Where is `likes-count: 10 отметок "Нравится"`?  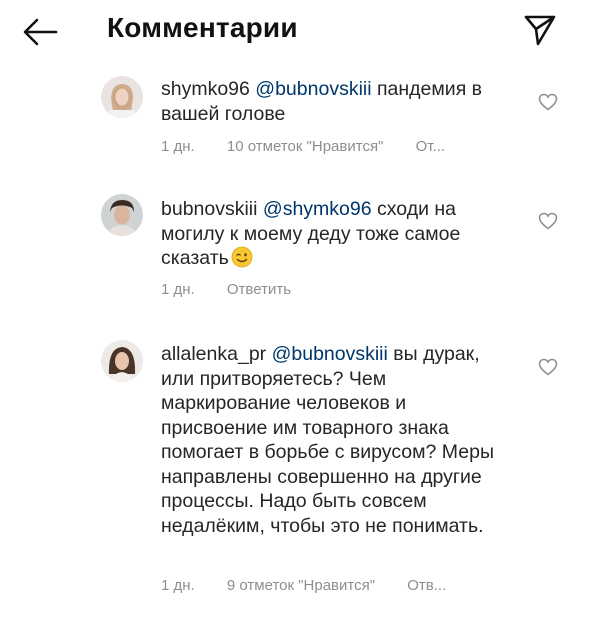 likes-count: 10 отметок "Нравится" is located at coordinates (305, 146).